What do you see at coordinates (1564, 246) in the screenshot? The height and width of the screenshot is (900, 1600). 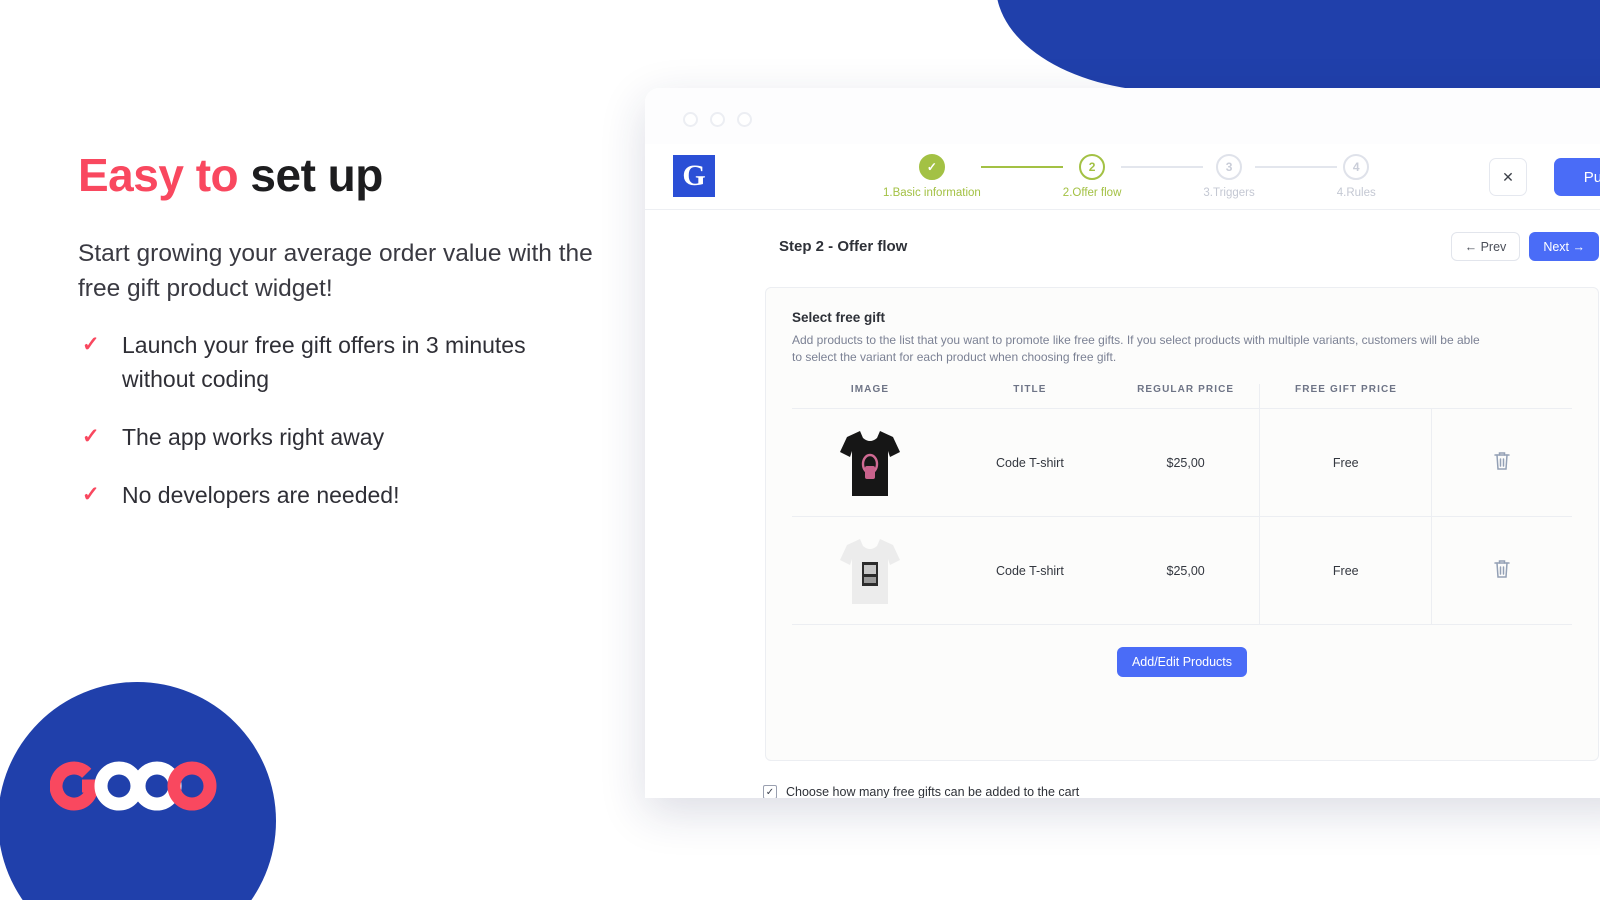 I see `next-button: Next →` at bounding box center [1564, 246].